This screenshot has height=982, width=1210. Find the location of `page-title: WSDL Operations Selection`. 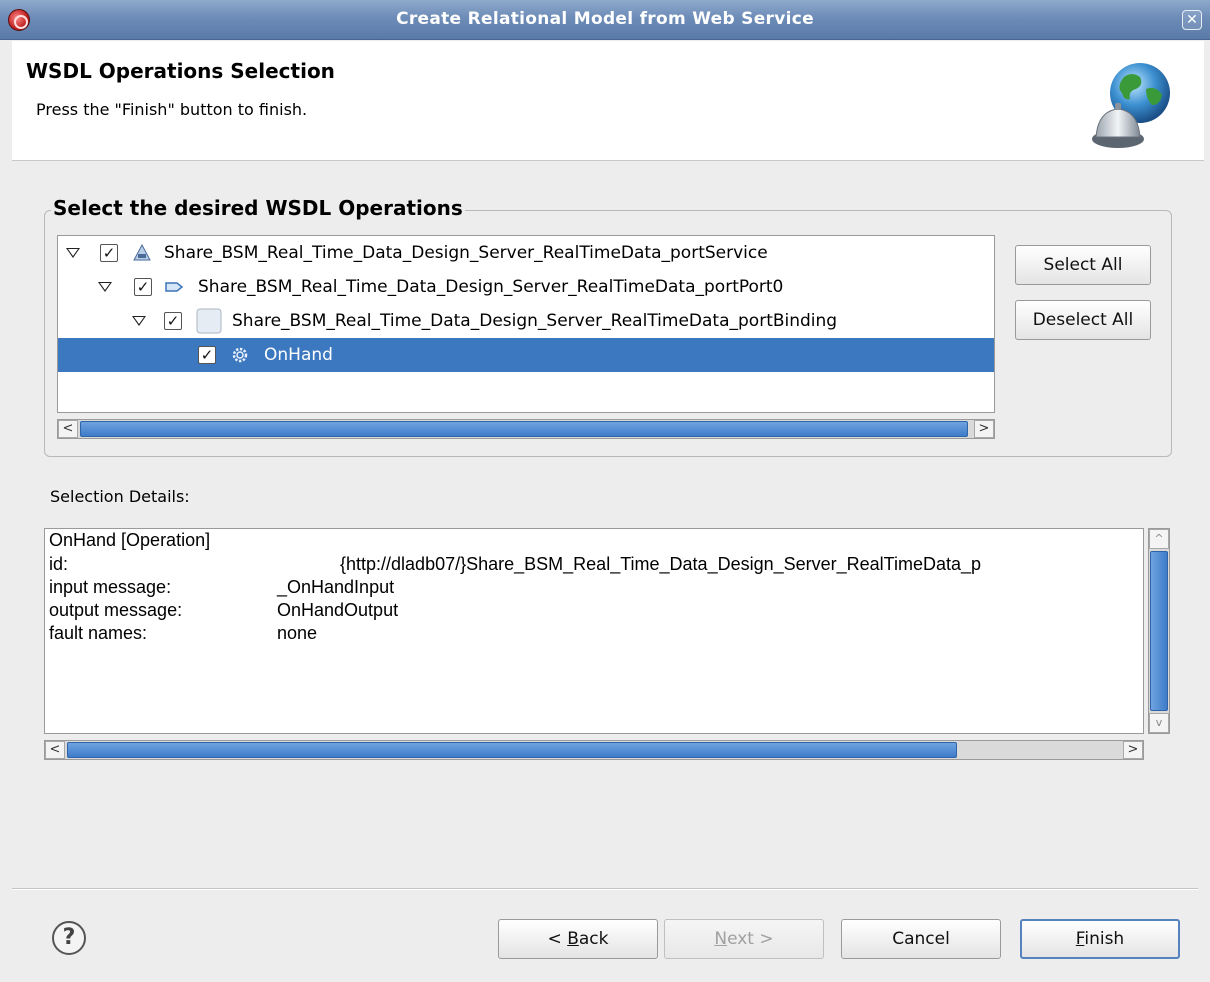

page-title: WSDL Operations Selection is located at coordinates (180, 71).